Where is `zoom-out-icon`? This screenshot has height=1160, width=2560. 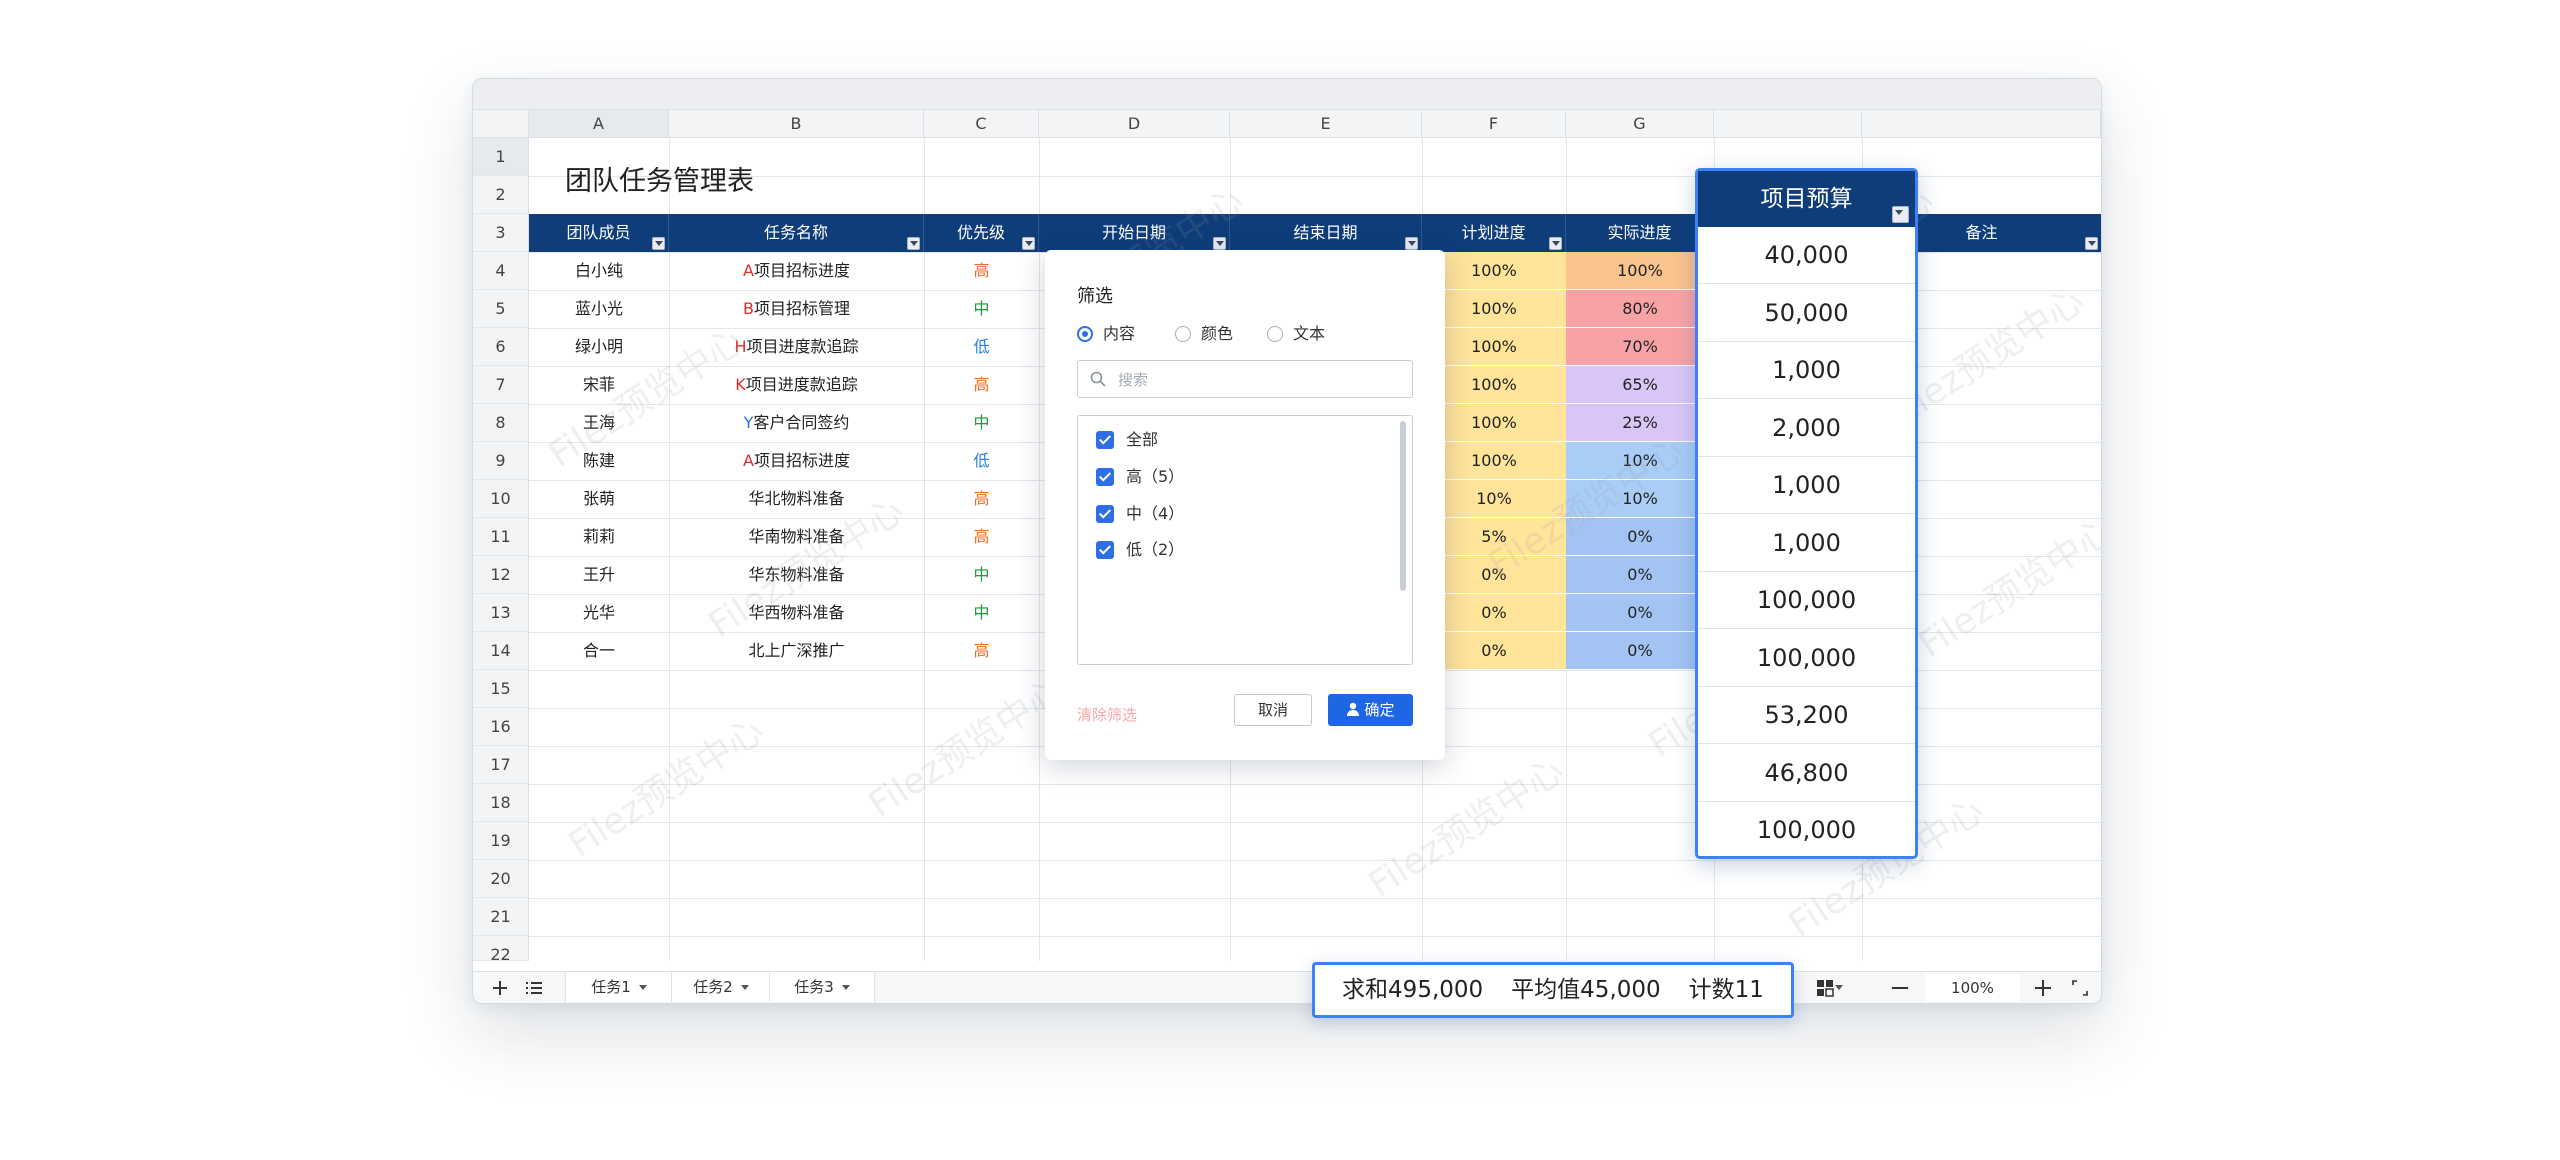 zoom-out-icon is located at coordinates (1900, 988).